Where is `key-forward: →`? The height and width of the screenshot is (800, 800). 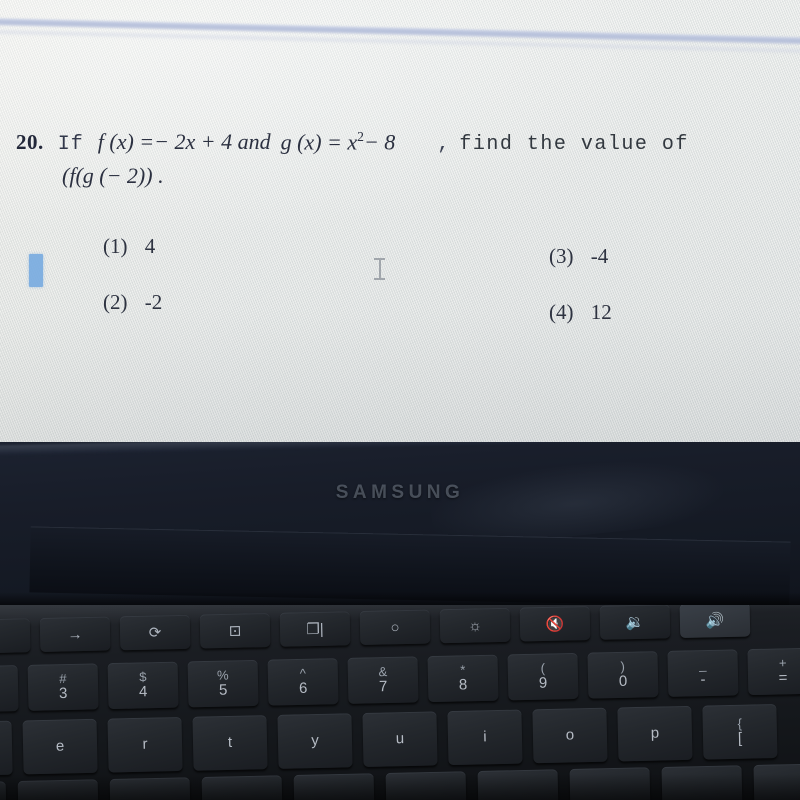 key-forward: → is located at coordinates (75, 634).